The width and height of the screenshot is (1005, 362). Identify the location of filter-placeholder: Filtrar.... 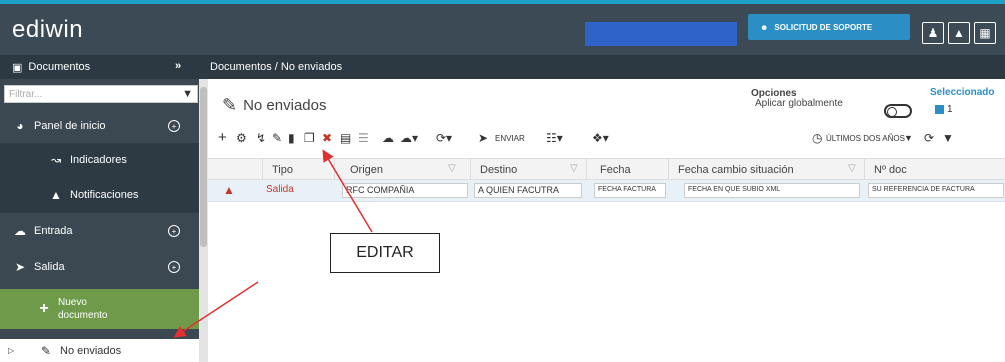
(26, 94).